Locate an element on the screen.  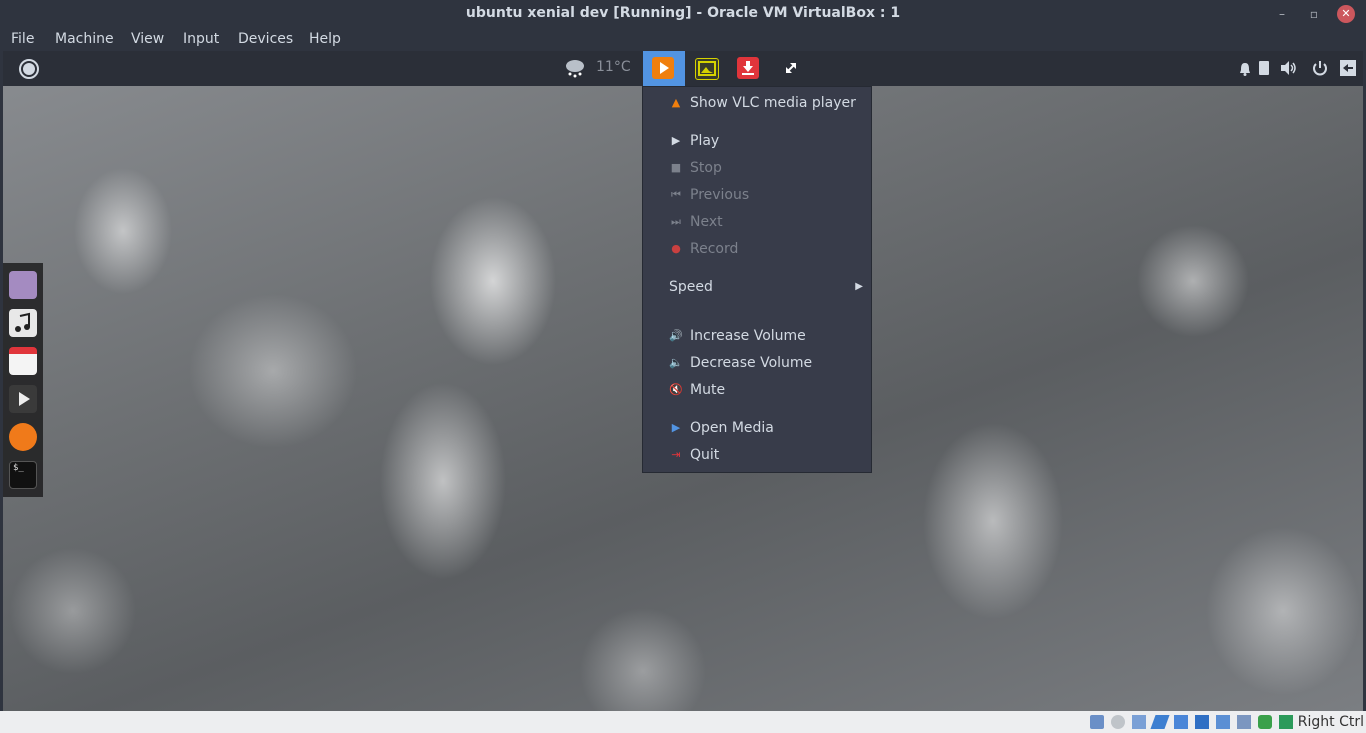
music-icon is located at coordinates (23, 323).